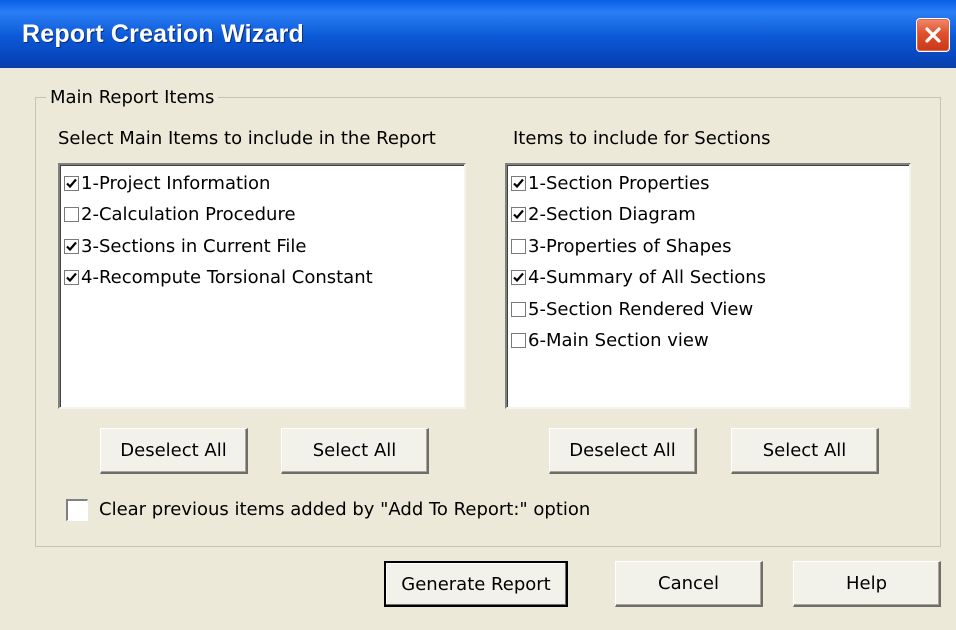  What do you see at coordinates (355, 451) in the screenshot?
I see `main-select-all-button: Select All` at bounding box center [355, 451].